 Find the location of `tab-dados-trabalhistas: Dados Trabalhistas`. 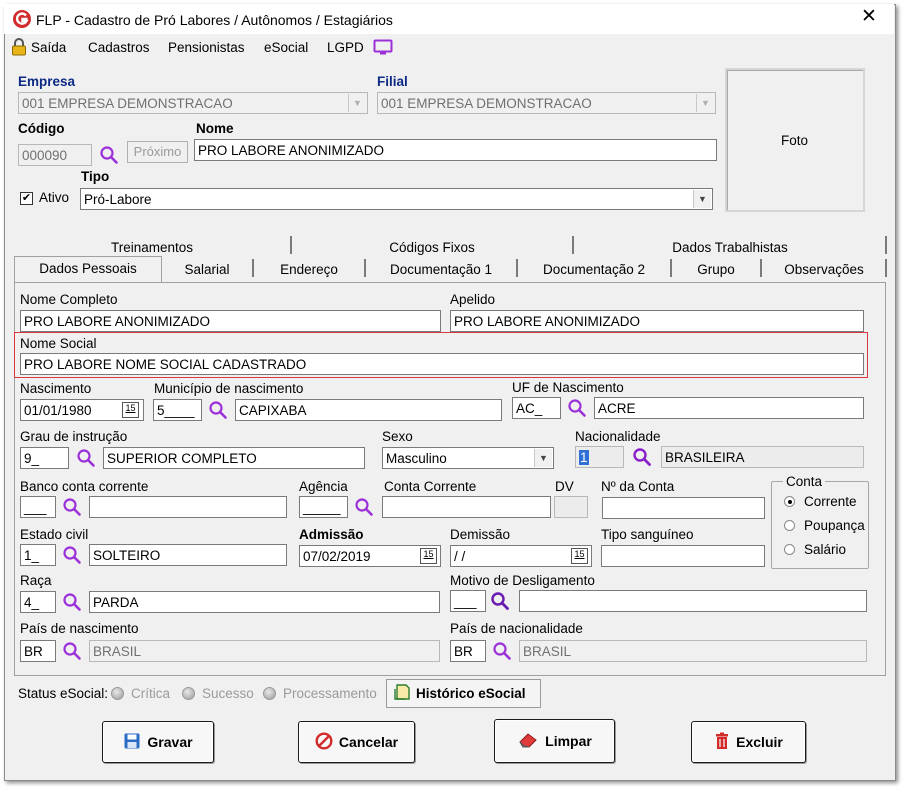

tab-dados-trabalhistas: Dados Trabalhistas is located at coordinates (730, 247).